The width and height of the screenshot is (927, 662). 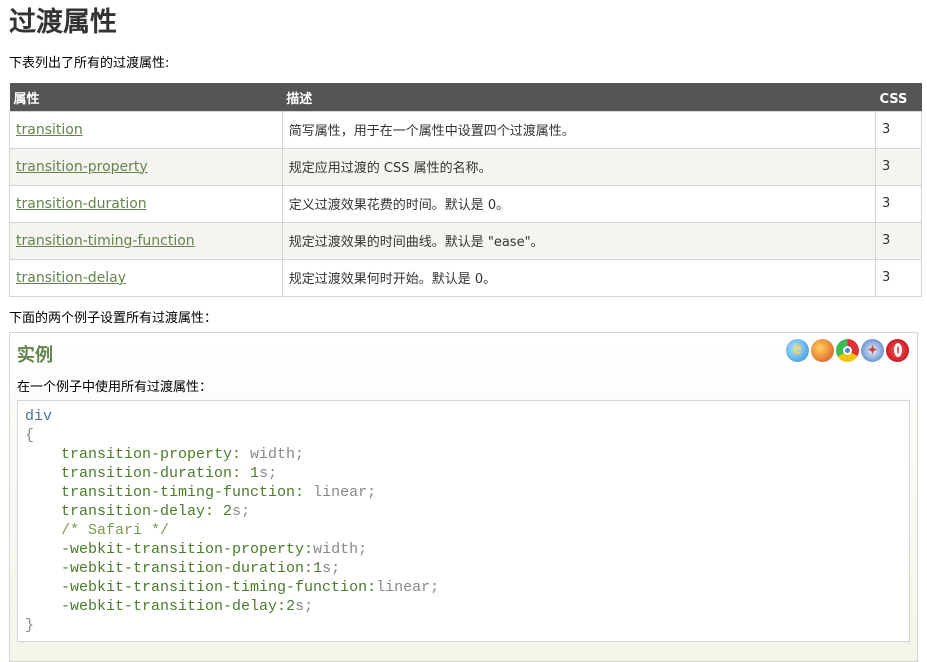 What do you see at coordinates (146, 129) in the screenshot?
I see `property-cell: transition` at bounding box center [146, 129].